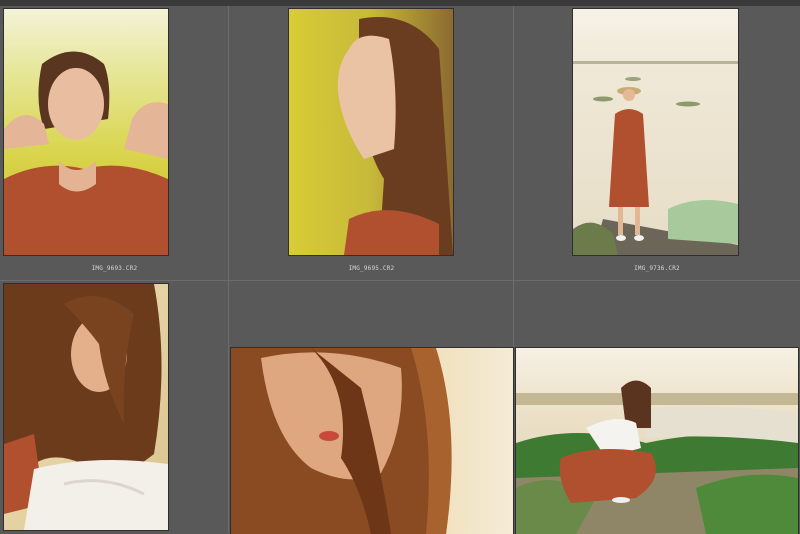 This screenshot has width=800, height=534. I want to click on thumbnail-filename: IMG_9693.CR2, so click(114, 268).